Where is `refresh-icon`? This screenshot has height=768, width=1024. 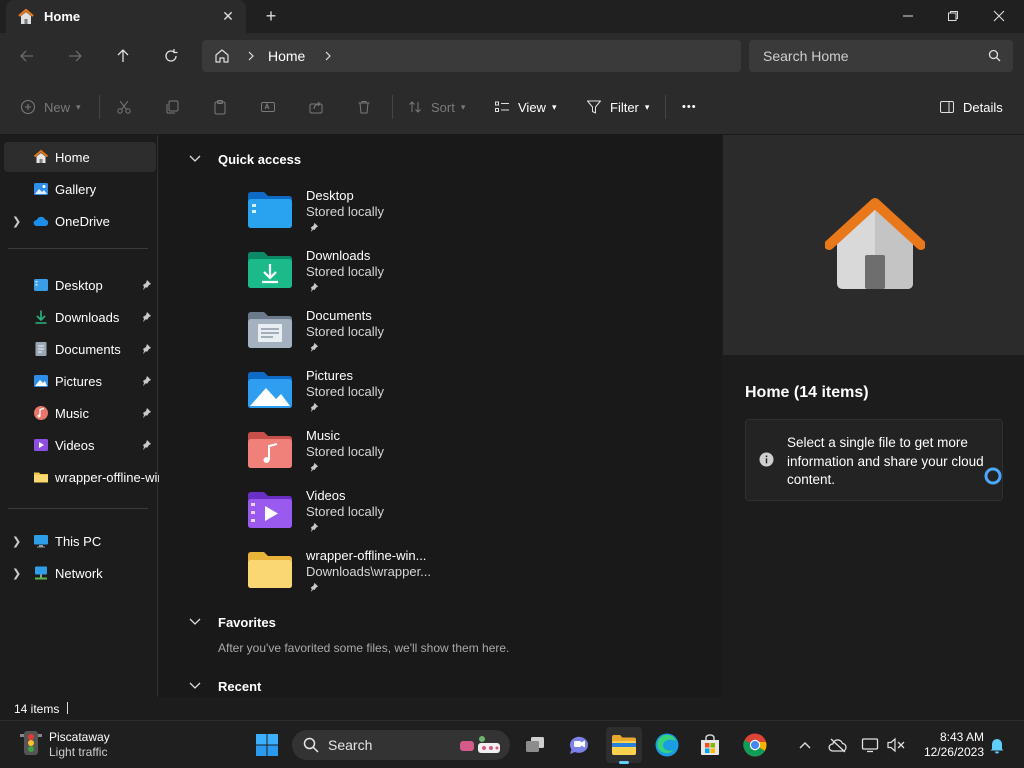 refresh-icon is located at coordinates (171, 55).